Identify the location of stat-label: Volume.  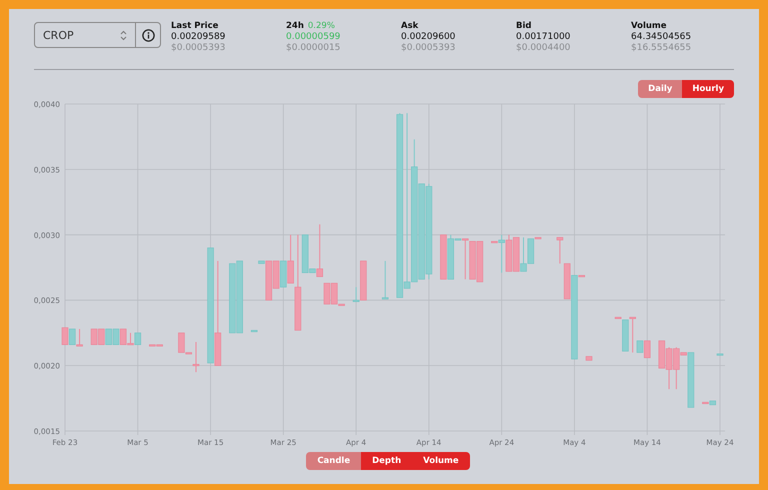
(649, 26).